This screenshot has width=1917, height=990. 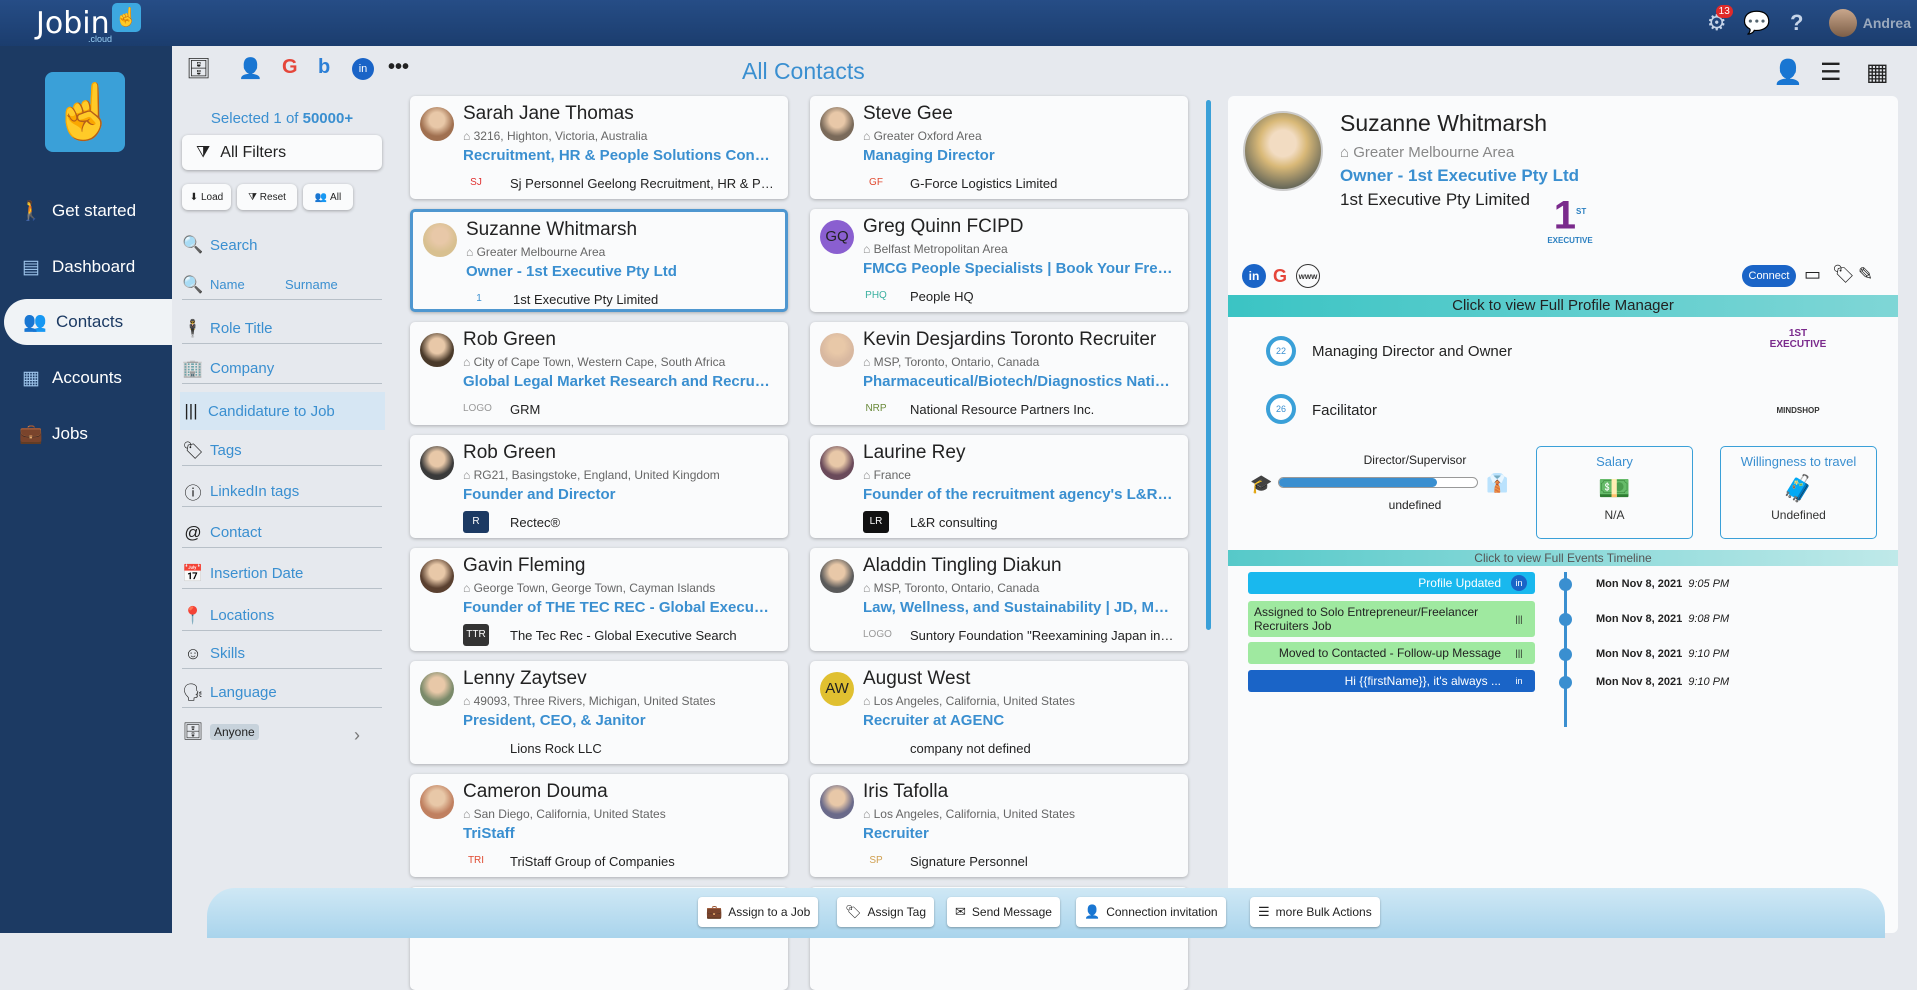 What do you see at coordinates (943, 227) in the screenshot?
I see `contact-name: Greg Quinn FCIPD` at bounding box center [943, 227].